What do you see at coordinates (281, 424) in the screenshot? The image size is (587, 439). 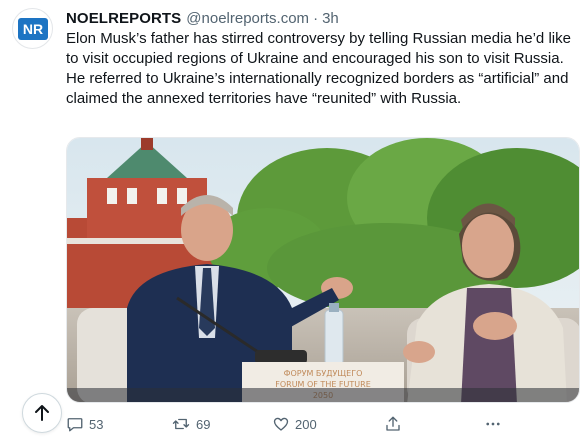 I see `heart-icon` at bounding box center [281, 424].